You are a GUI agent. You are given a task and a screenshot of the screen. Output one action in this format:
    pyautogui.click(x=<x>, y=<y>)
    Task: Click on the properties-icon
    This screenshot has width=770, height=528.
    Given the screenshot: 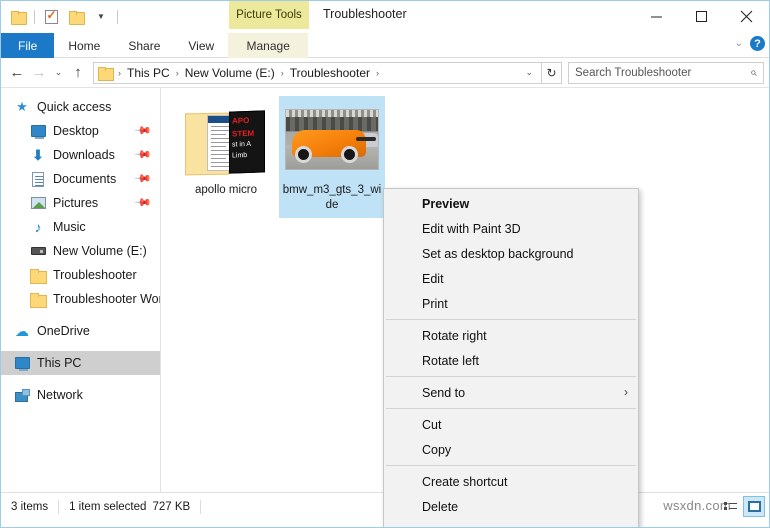 What is the action you would take?
    pyautogui.click(x=51, y=17)
    